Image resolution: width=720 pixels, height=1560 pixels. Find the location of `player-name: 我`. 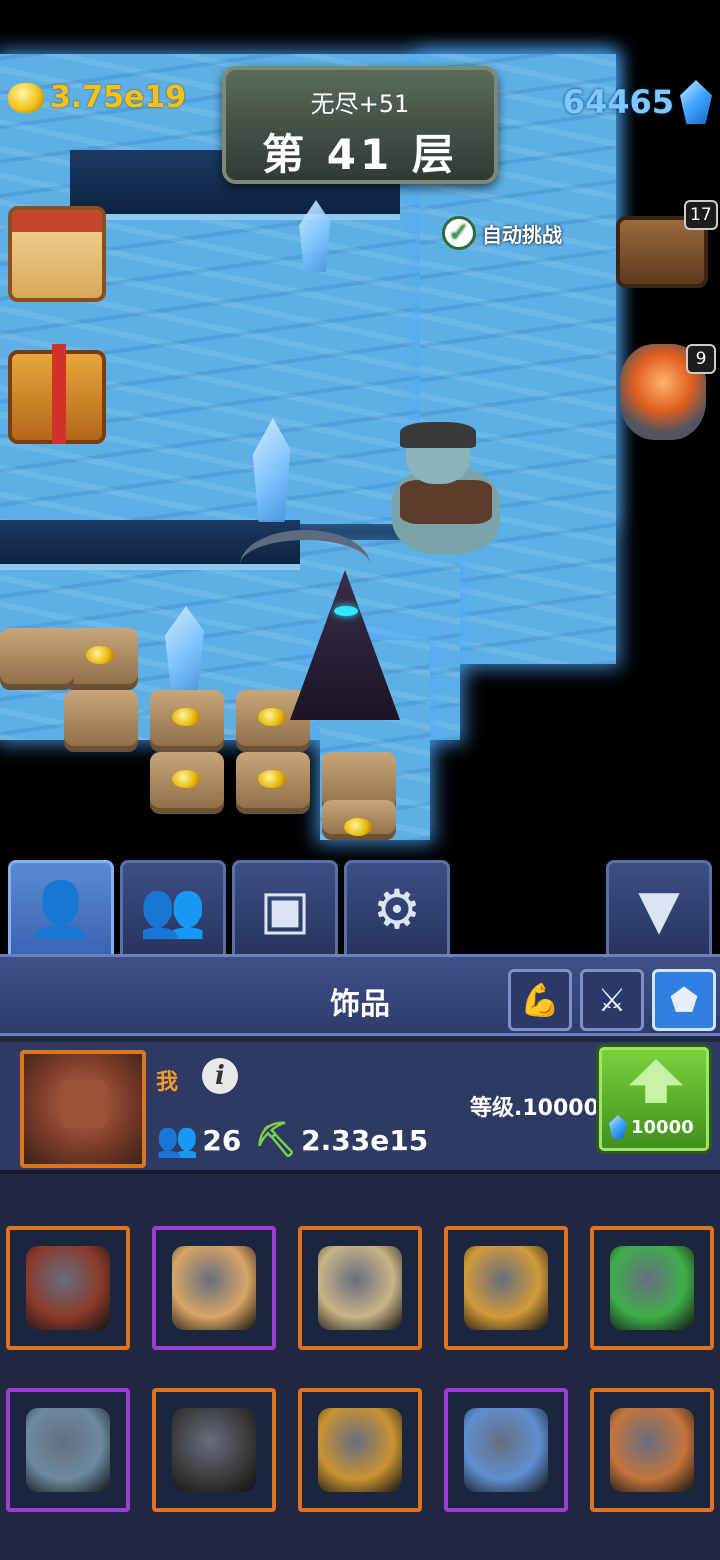

player-name: 我 is located at coordinates (167, 1082).